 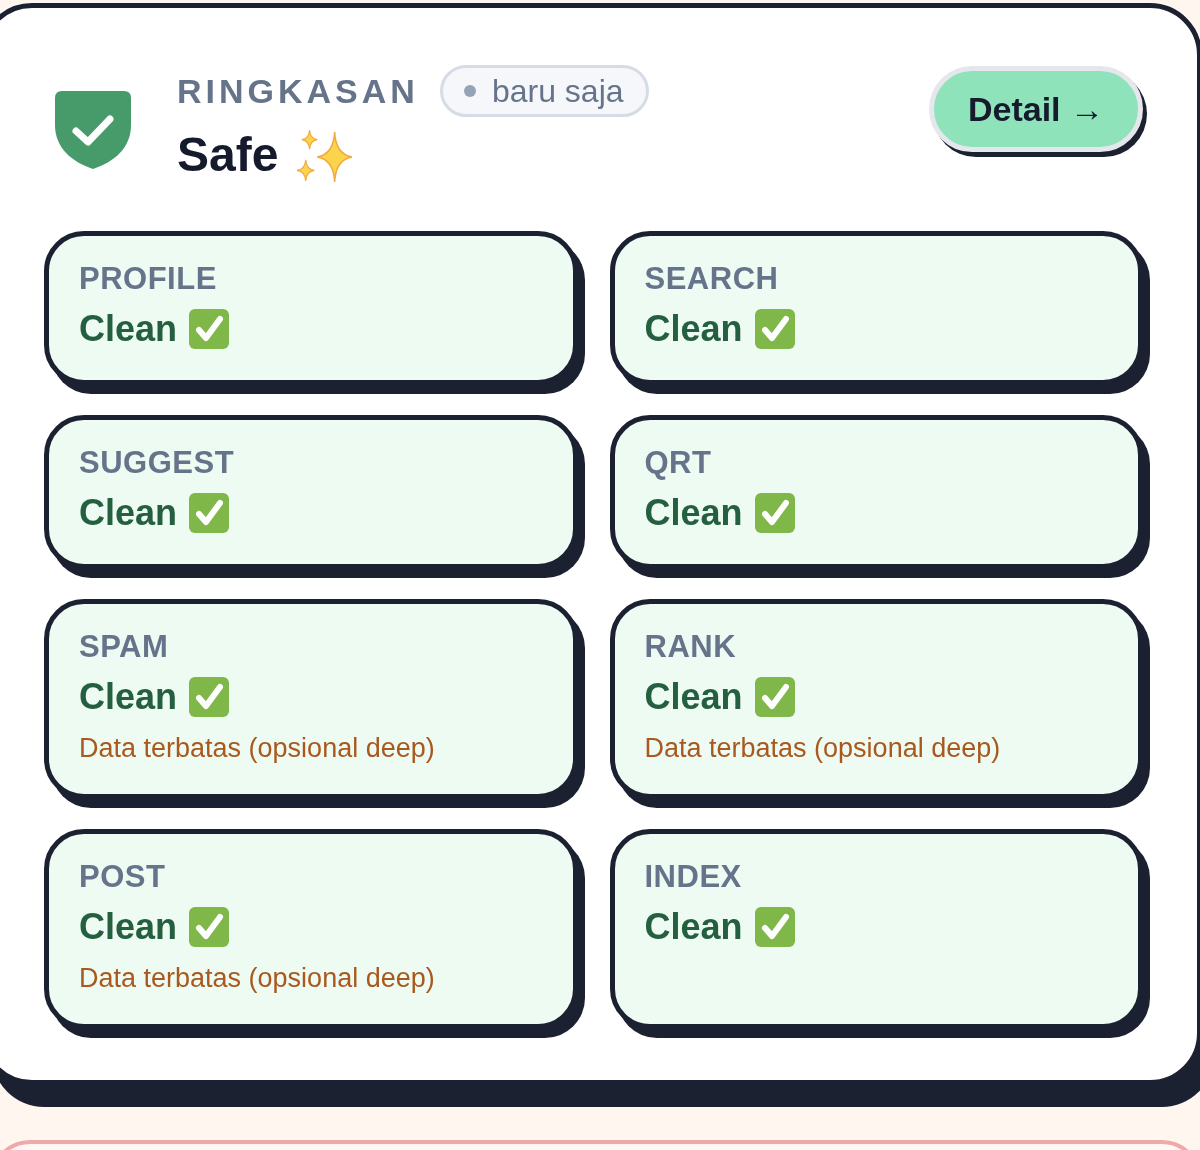 What do you see at coordinates (469, 91) in the screenshot?
I see `status-dot-icon` at bounding box center [469, 91].